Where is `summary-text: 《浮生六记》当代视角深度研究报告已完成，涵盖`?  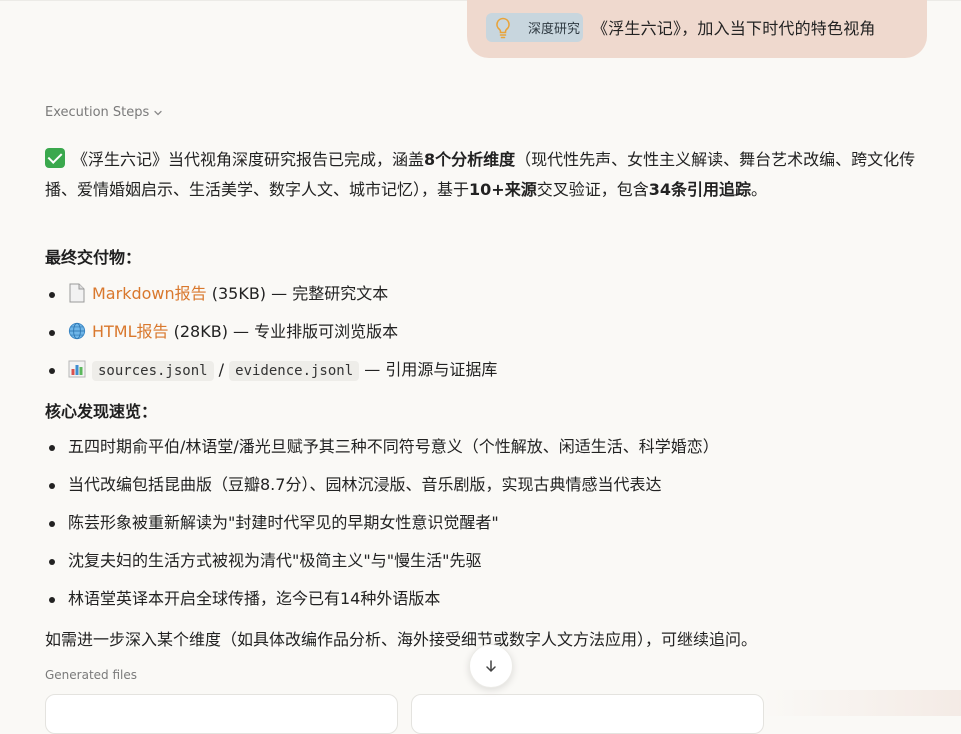
summary-text: 《浮生六记》当代视角深度研究报告已完成，涵盖 is located at coordinates (248, 159).